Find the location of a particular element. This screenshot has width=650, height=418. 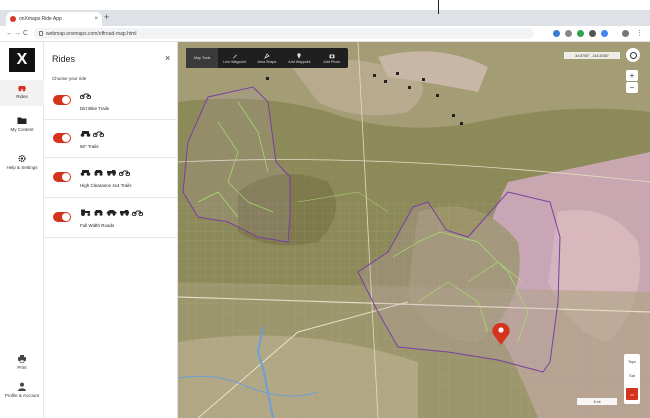

tab-title: onXmaps Ride App is located at coordinates (40, 19).